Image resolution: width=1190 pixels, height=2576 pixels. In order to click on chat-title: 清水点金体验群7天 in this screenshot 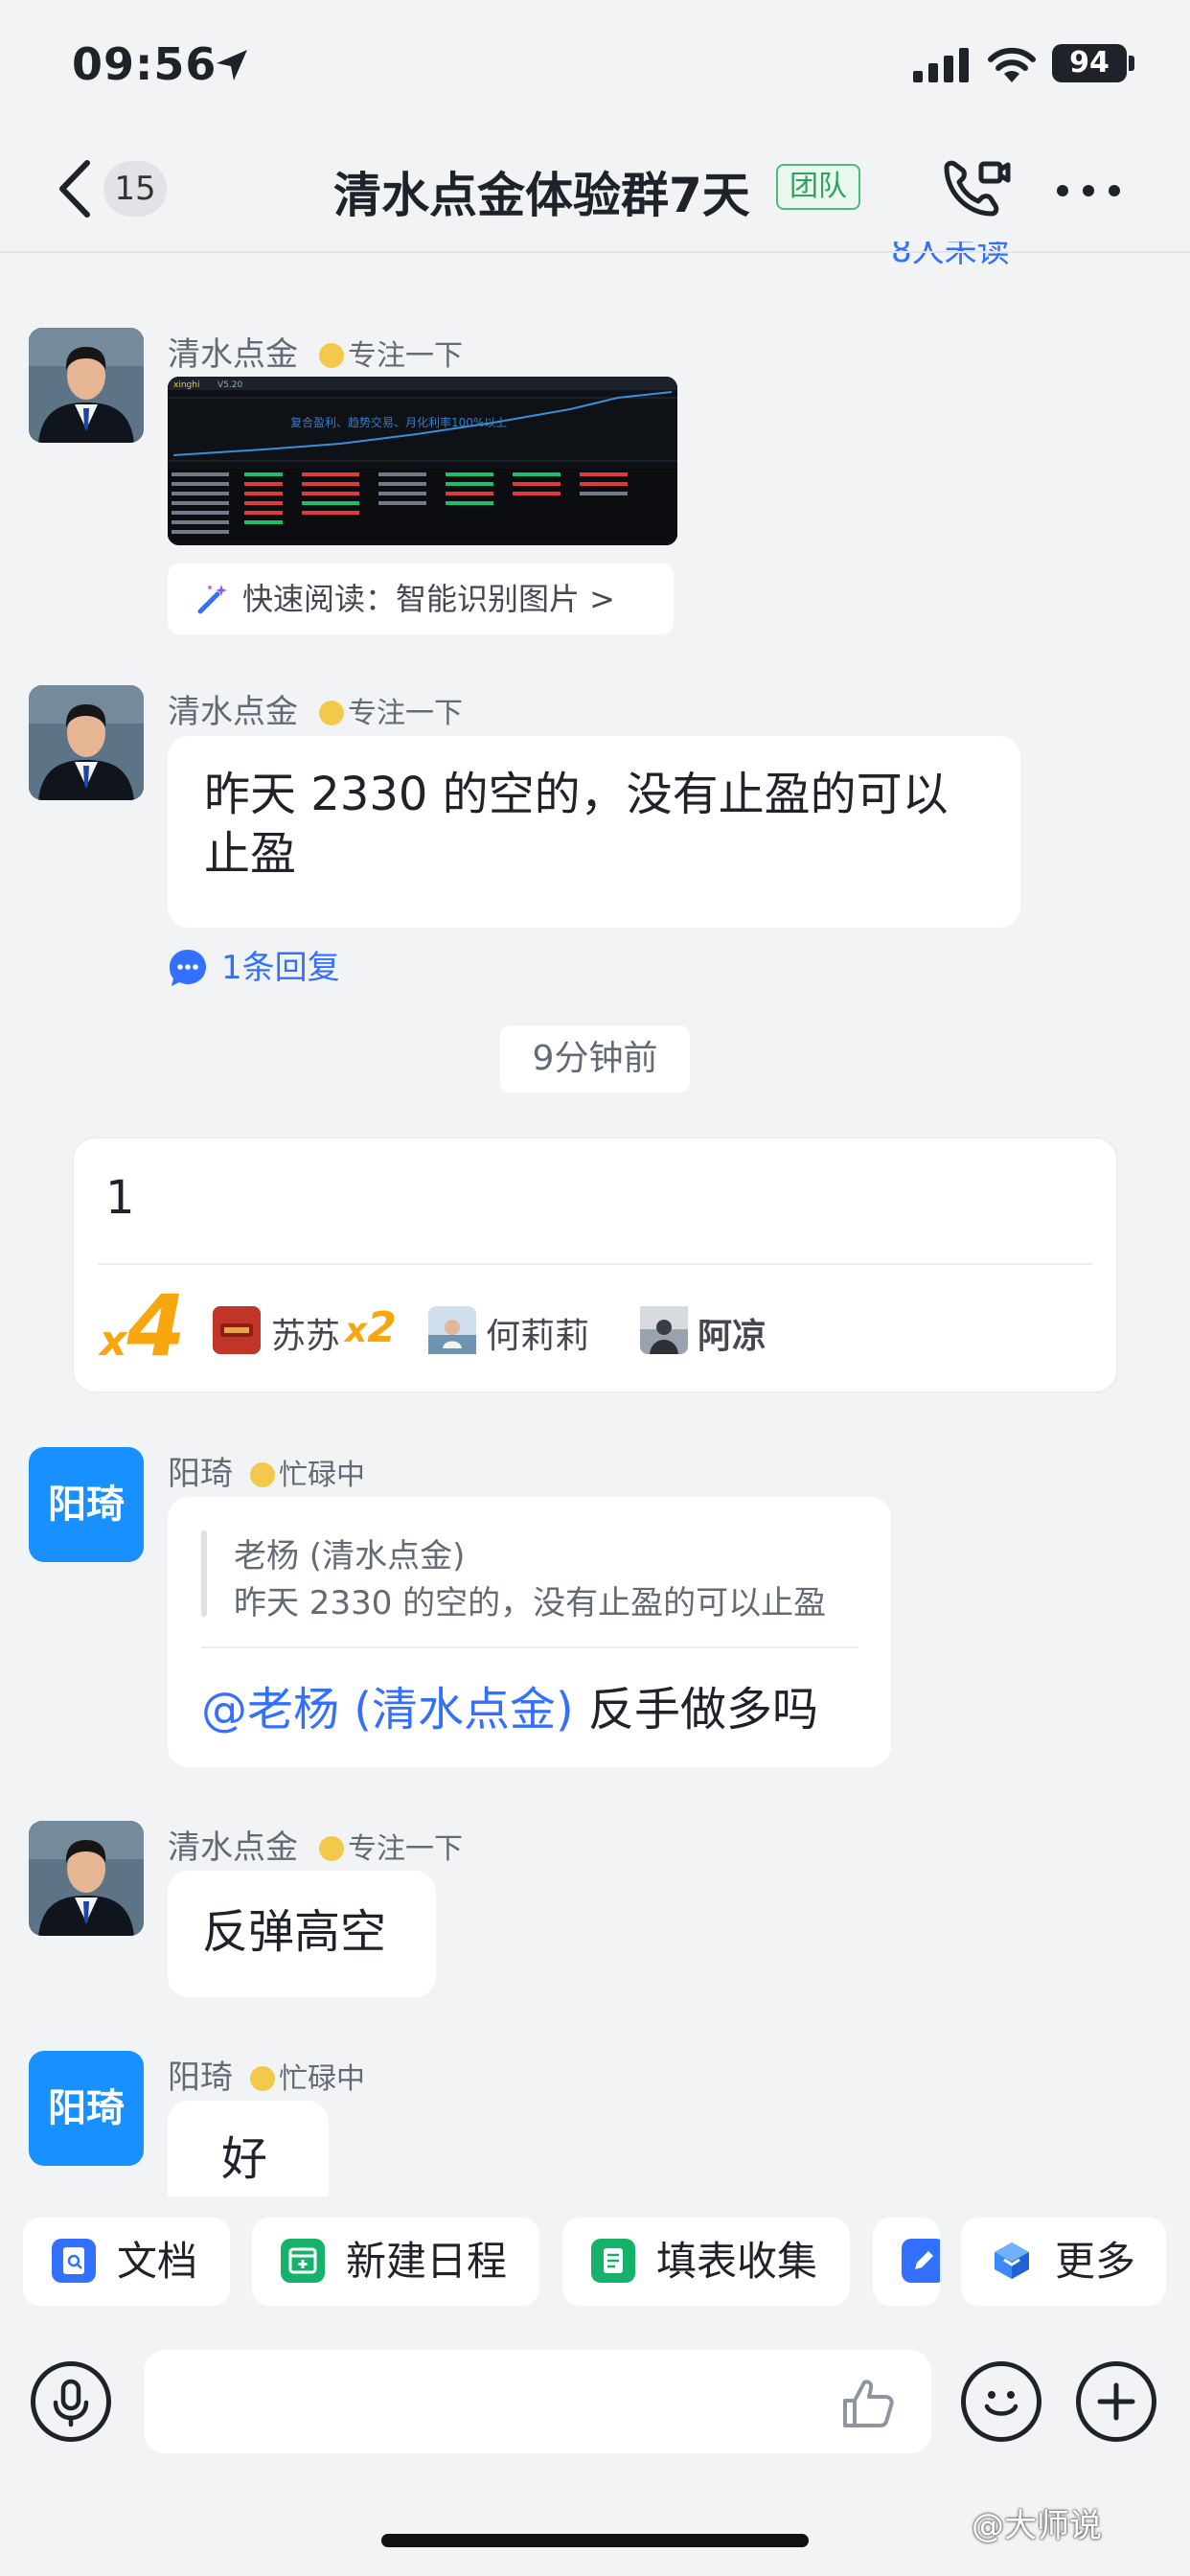, I will do `click(542, 191)`.